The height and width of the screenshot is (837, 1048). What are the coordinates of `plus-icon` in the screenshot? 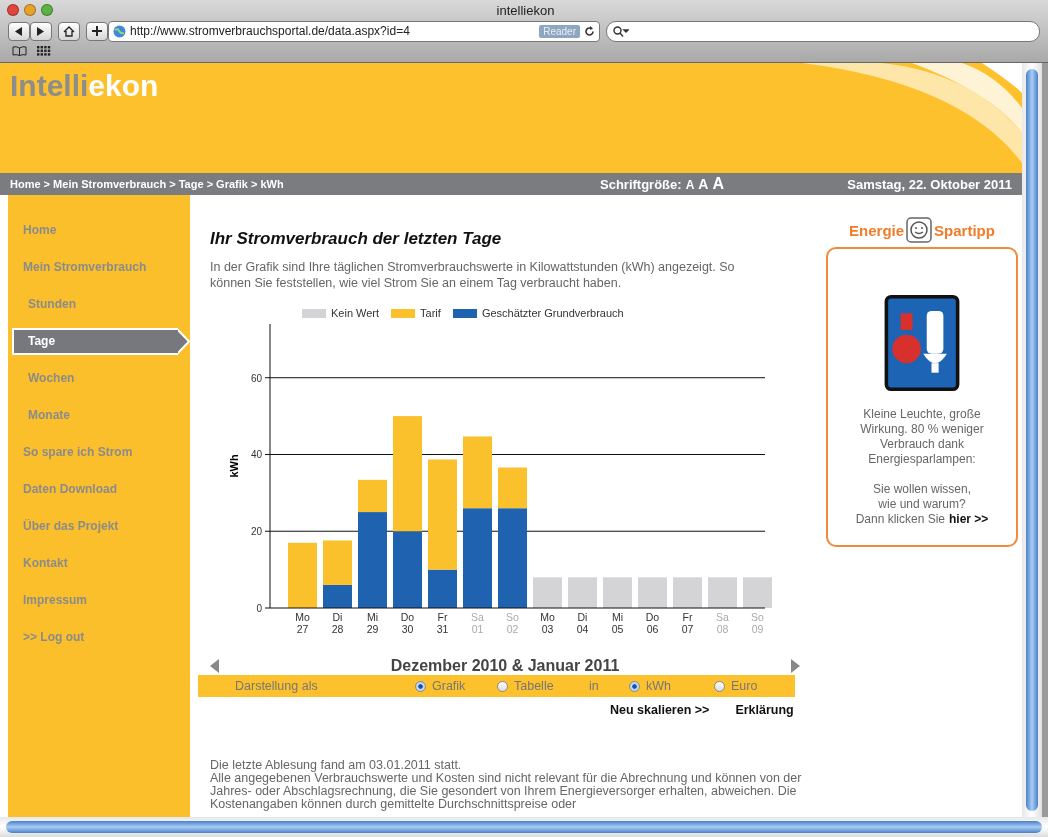 It's located at (97, 31).